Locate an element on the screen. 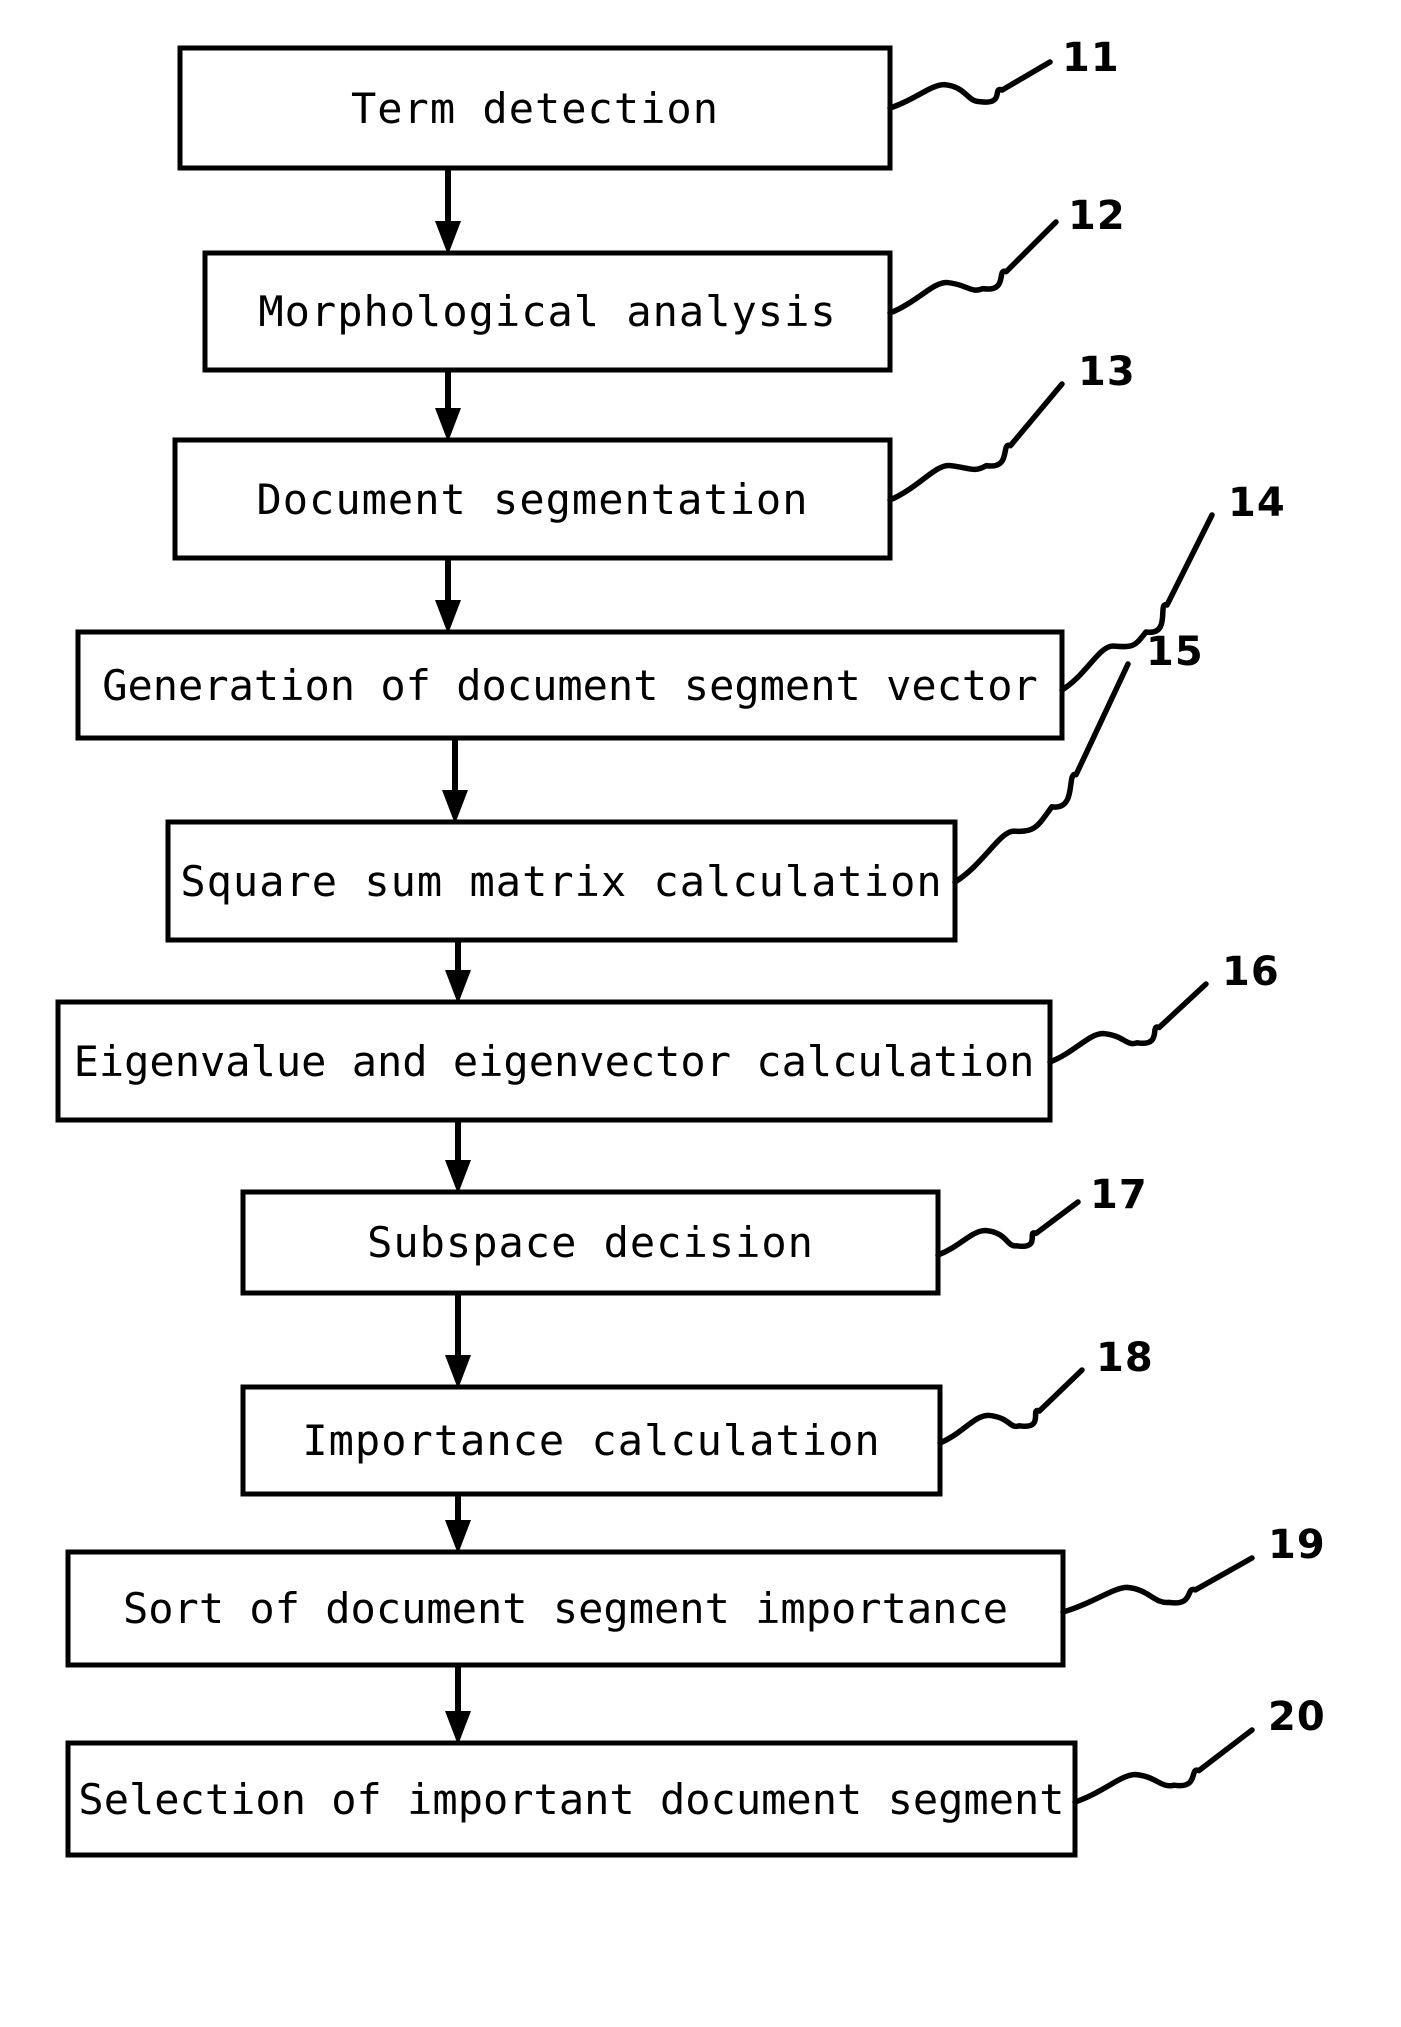  process-box-label-19: Sort of document segment importance is located at coordinates (565, 1608).